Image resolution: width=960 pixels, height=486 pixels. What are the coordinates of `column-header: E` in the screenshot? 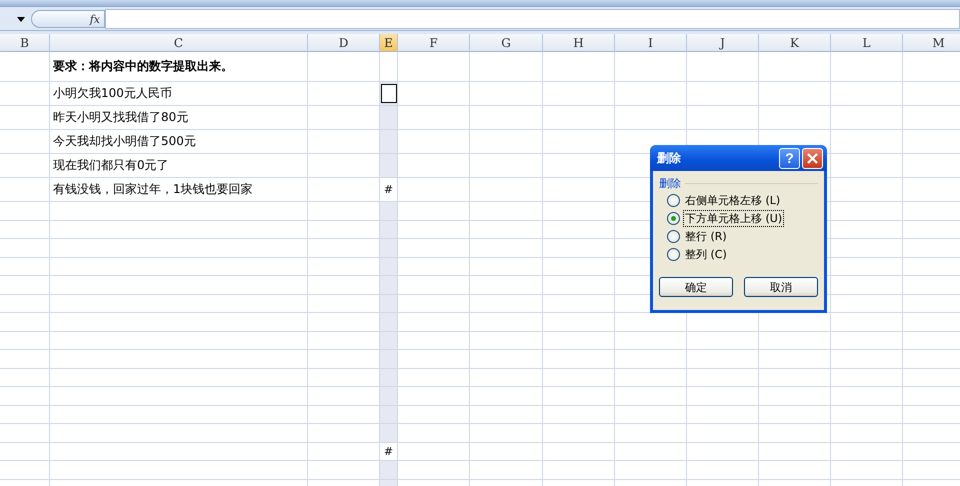 It's located at (389, 43).